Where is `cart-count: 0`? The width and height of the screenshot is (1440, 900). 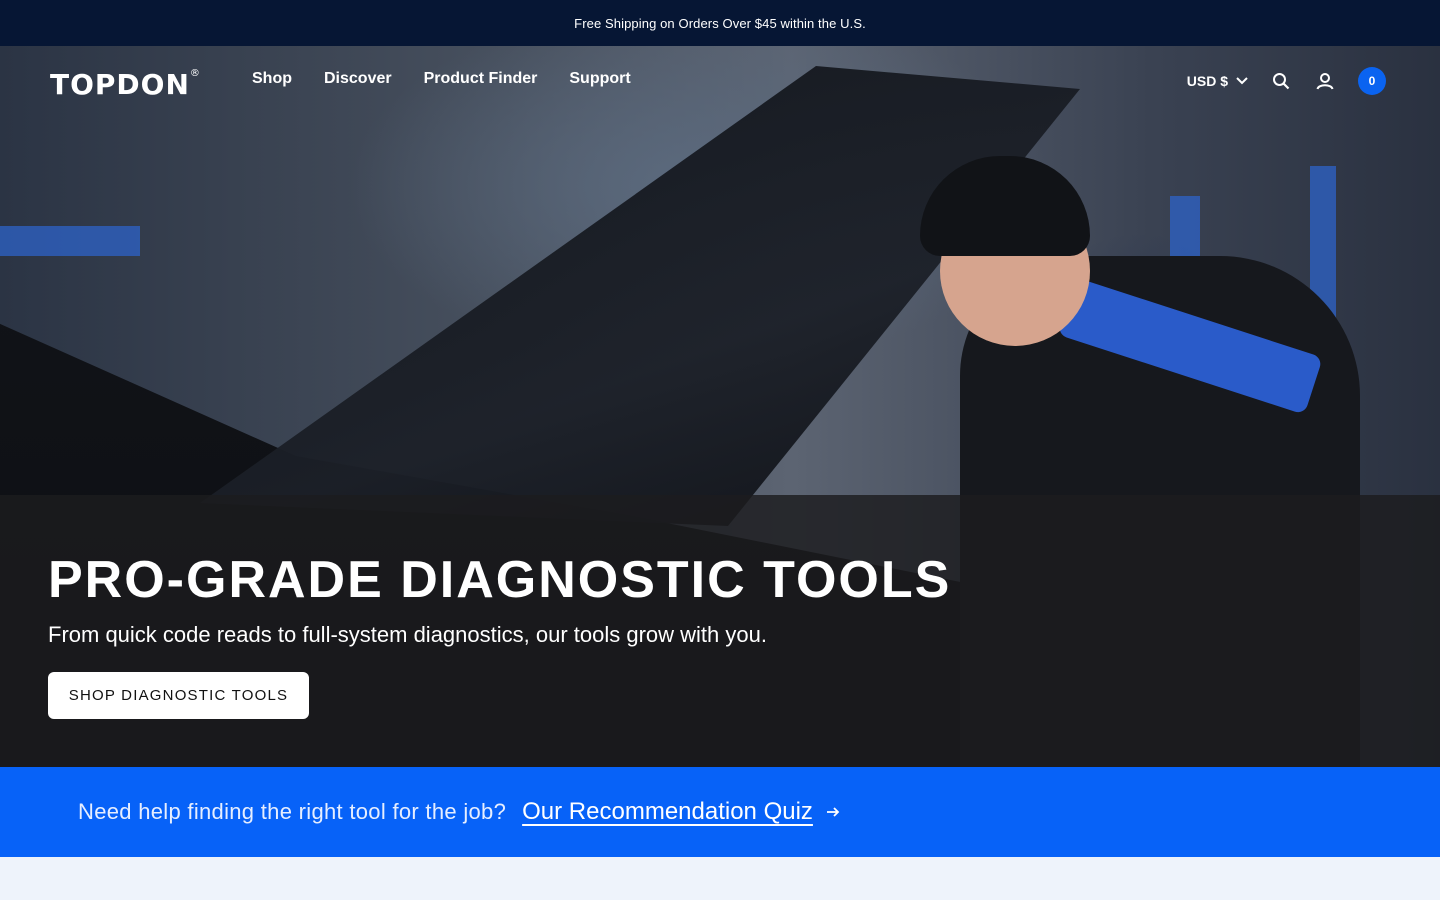
cart-count: 0 is located at coordinates (1372, 81).